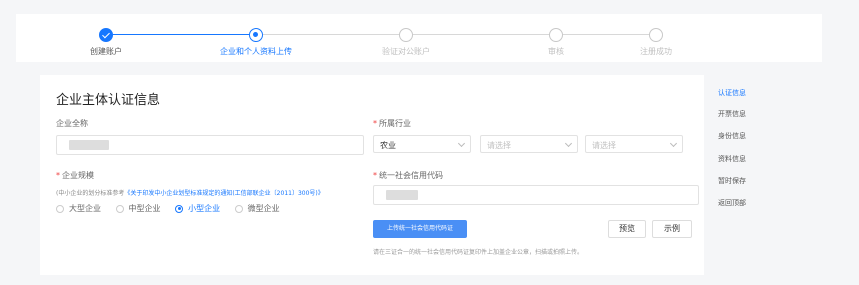 Image resolution: width=859 pixels, height=285 pixels. Describe the element at coordinates (422, 144) in the screenshot. I see `industry-select-1: 农业` at that location.